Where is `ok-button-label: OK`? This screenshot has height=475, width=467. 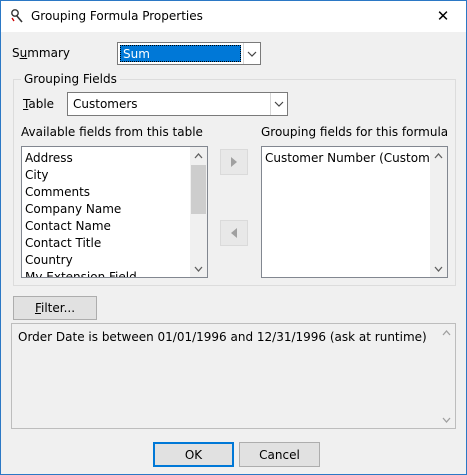
ok-button-label: OK is located at coordinates (193, 454).